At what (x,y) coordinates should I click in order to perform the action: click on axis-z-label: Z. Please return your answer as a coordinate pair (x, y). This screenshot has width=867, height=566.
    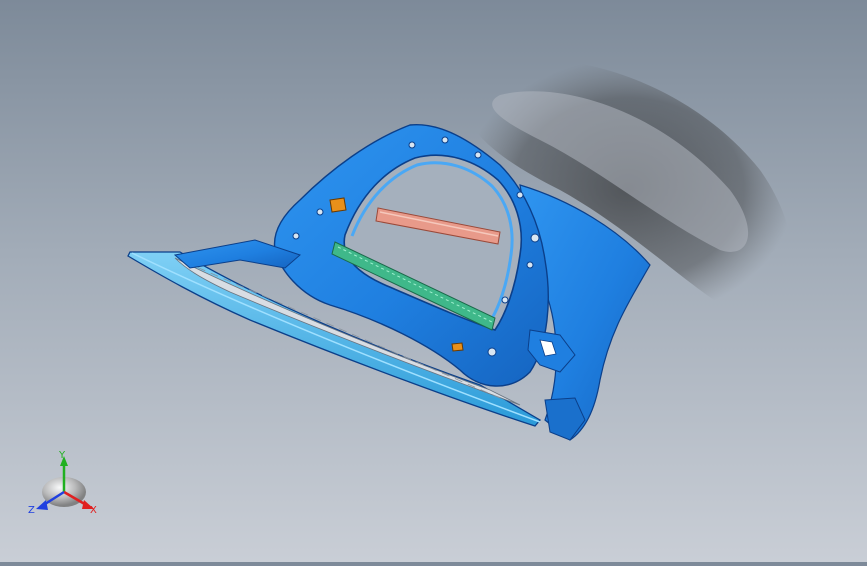
    Looking at the image, I should click on (31, 510).